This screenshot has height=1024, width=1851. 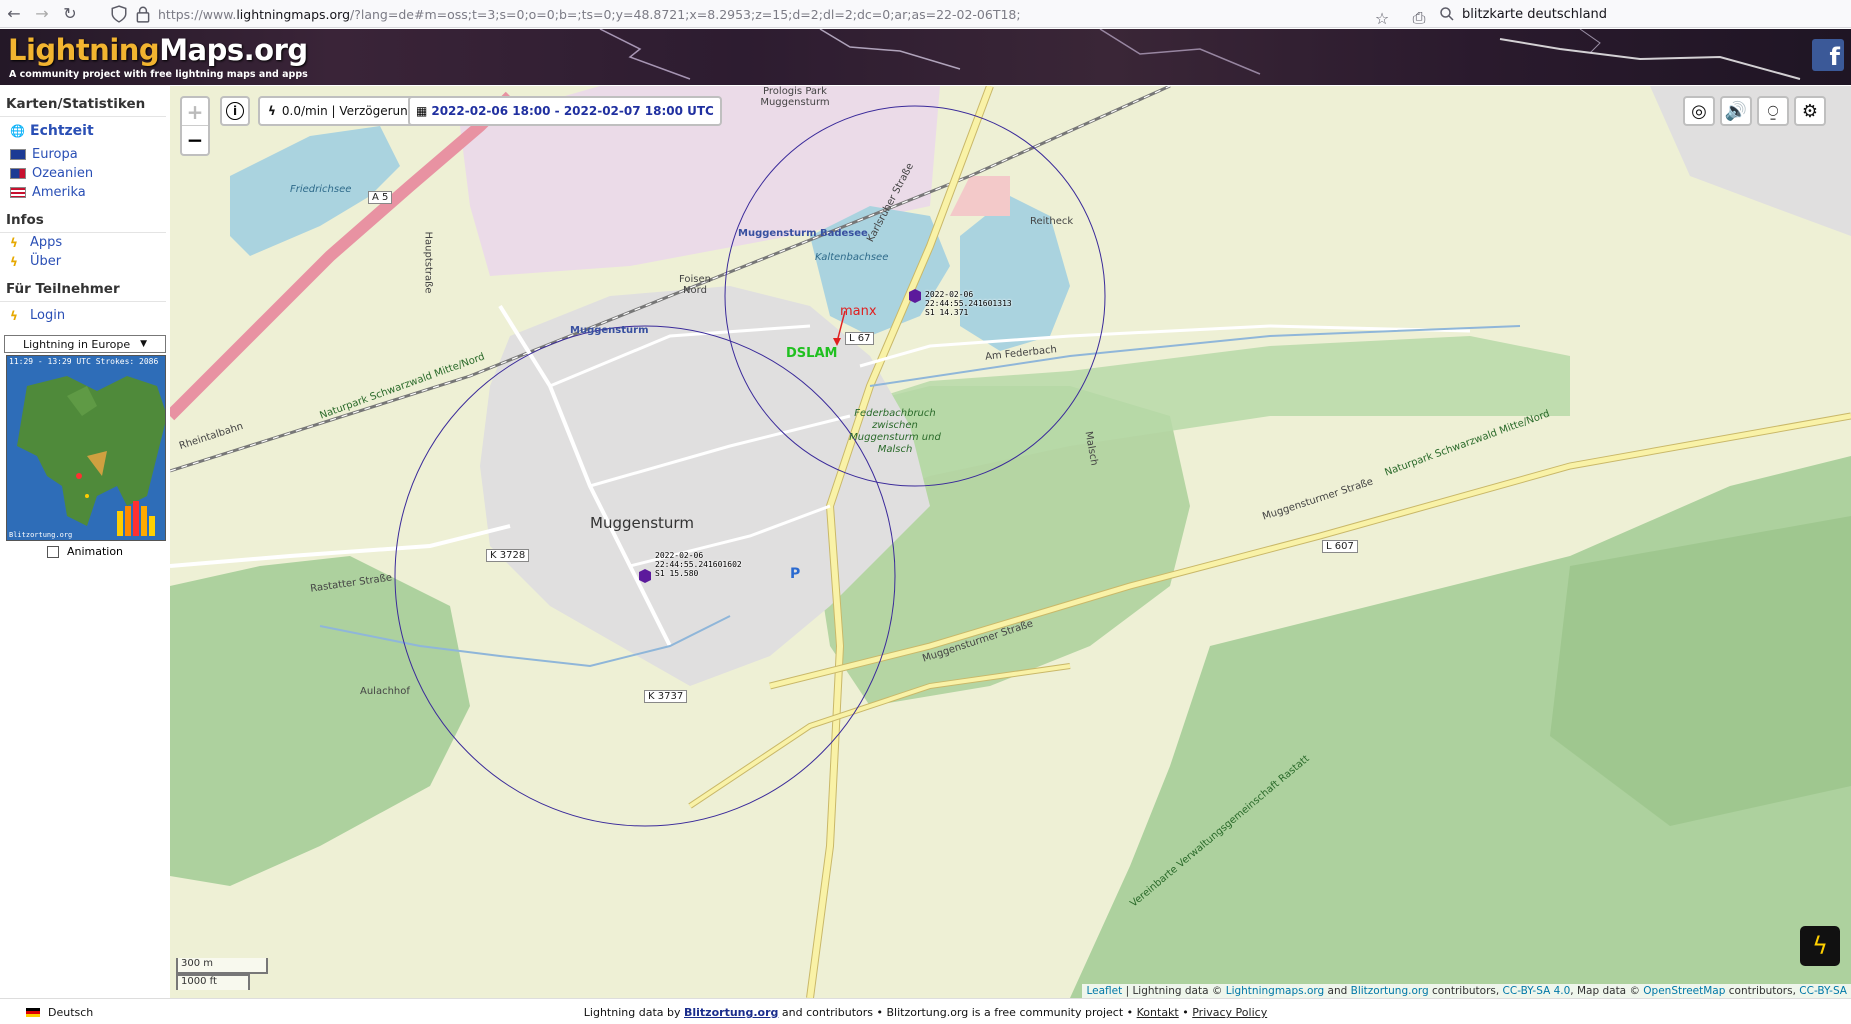 I want to click on station-muggensturm: Muggensturm, so click(x=609, y=330).